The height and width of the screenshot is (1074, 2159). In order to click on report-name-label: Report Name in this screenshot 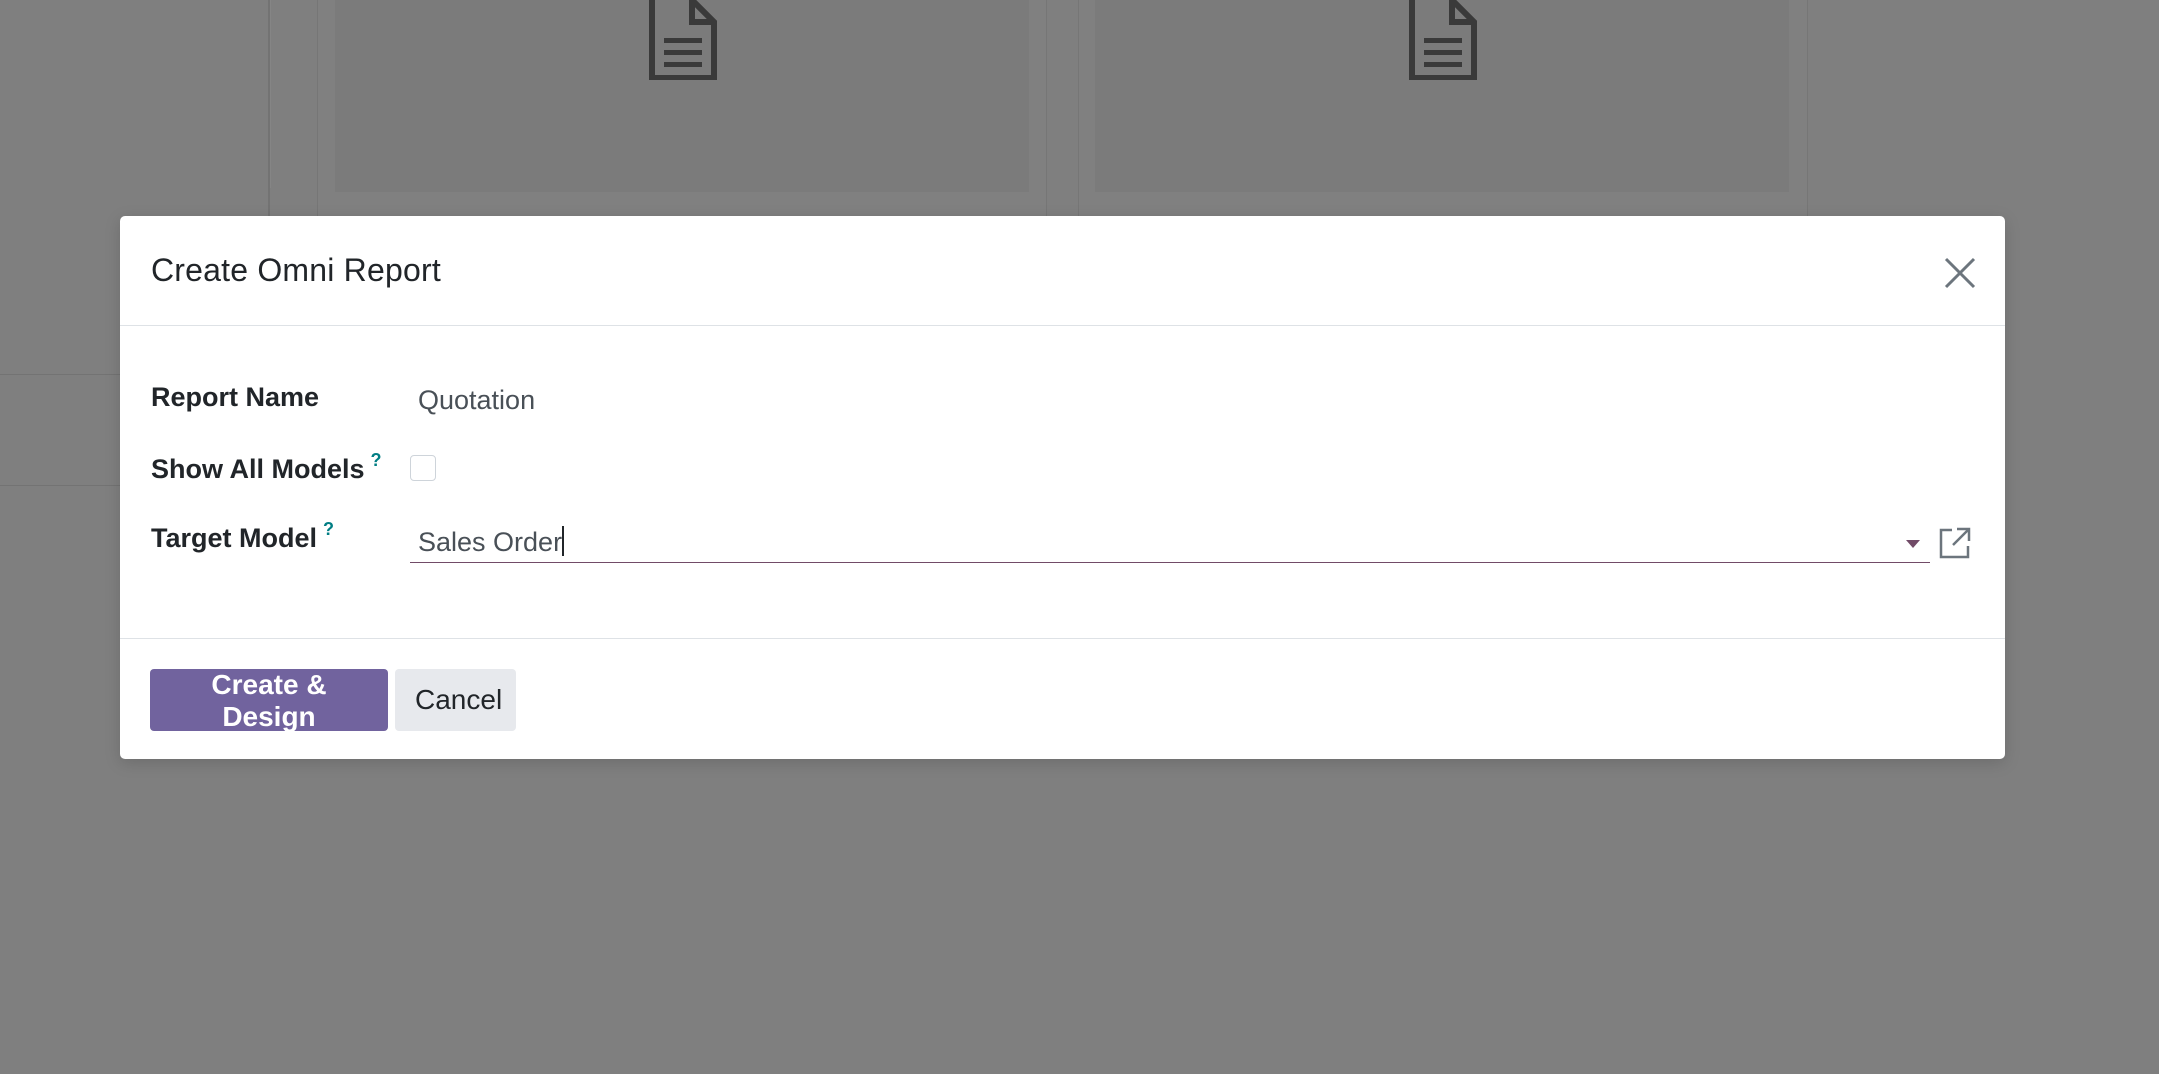, I will do `click(235, 397)`.